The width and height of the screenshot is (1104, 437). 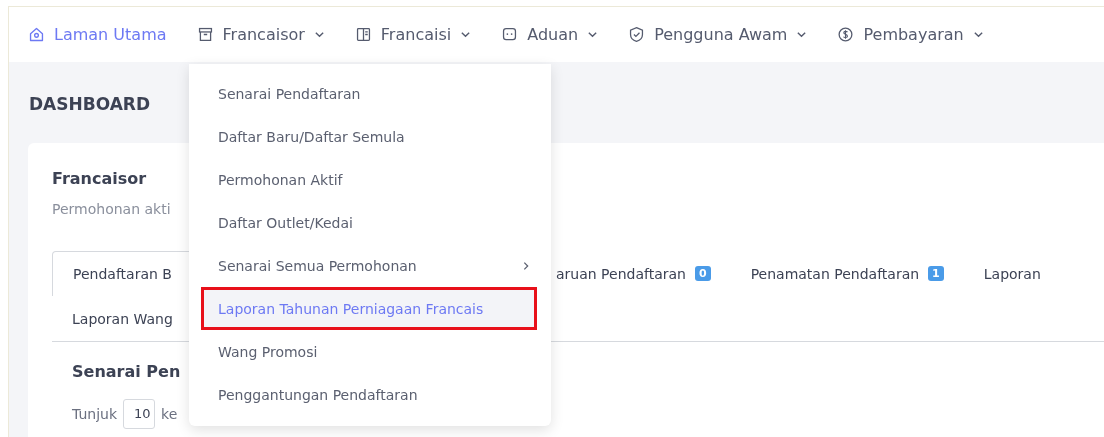 I want to click on tab: Penamatan Pendaftaran 1, so click(x=847, y=273).